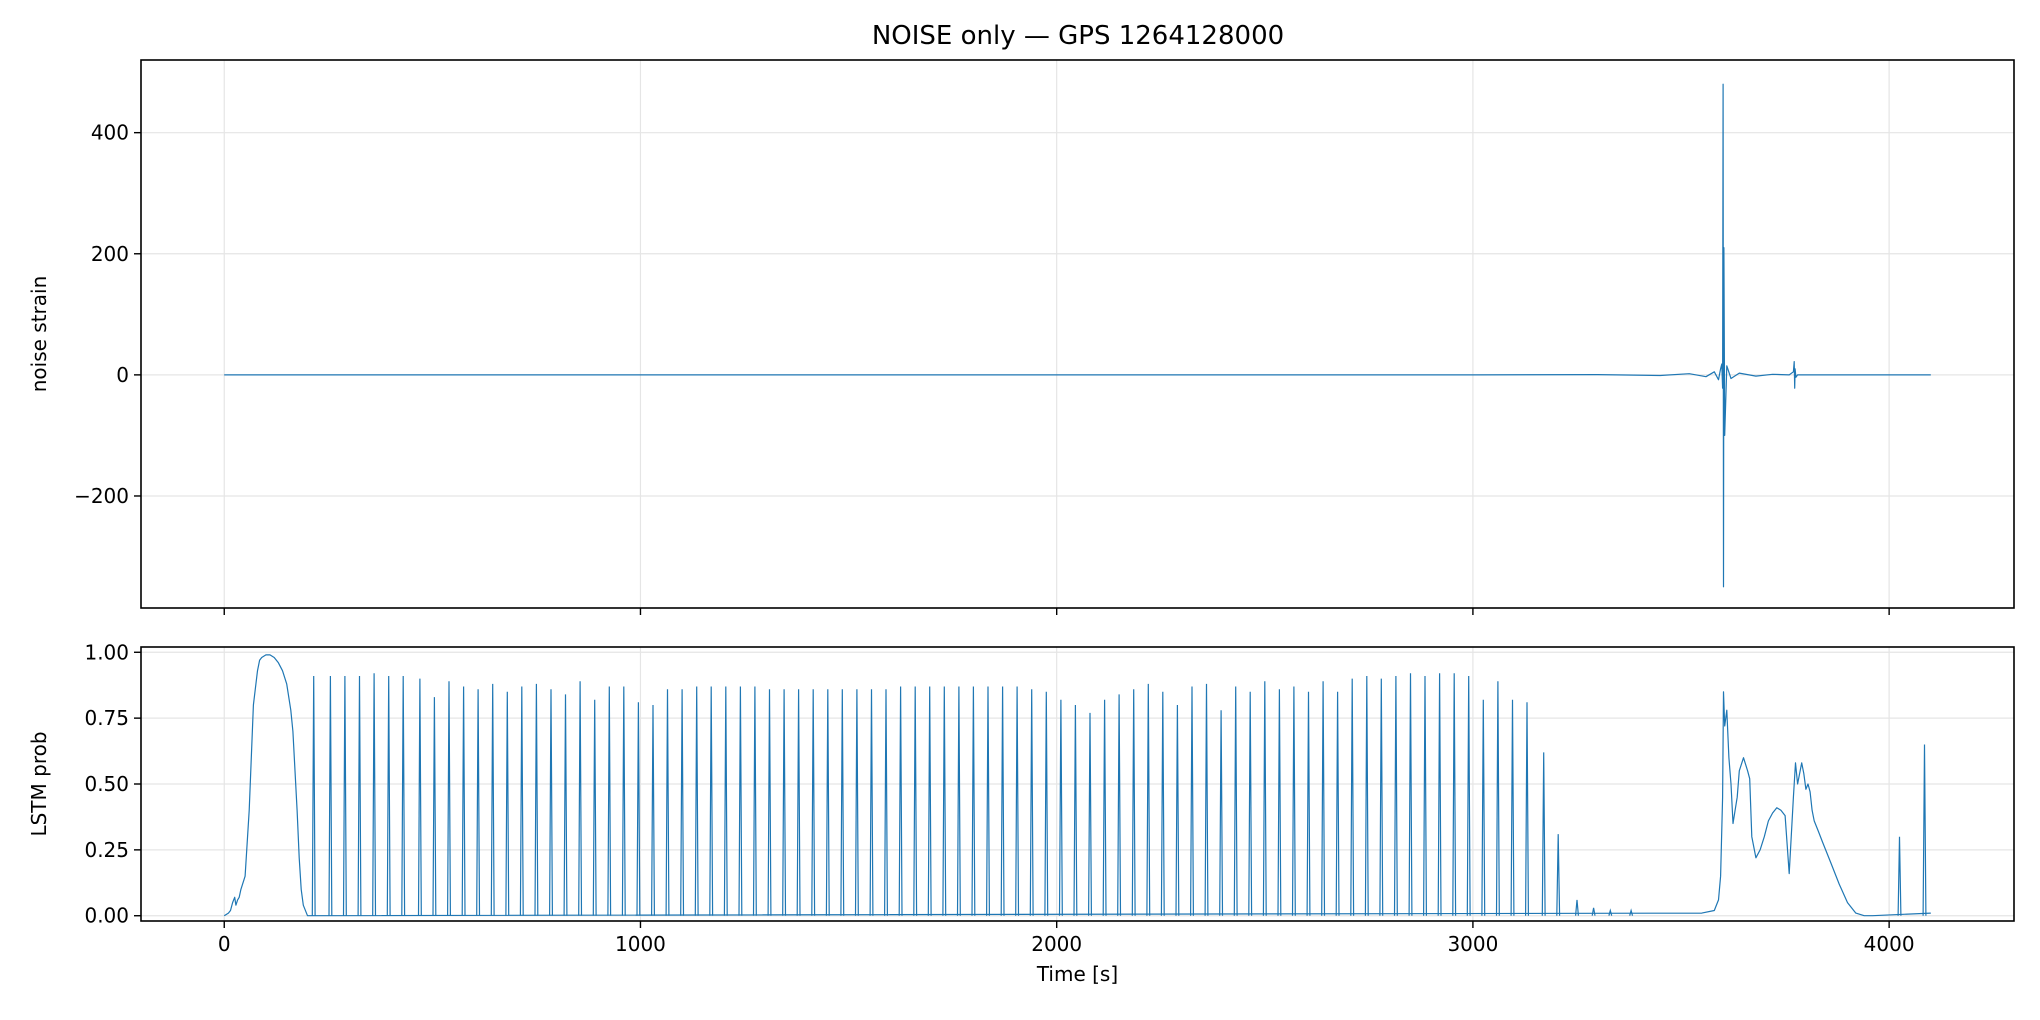 The height and width of the screenshot is (1020, 2040). Describe the element at coordinates (101, 496) in the screenshot. I see `top-ytick-label: −200` at that location.